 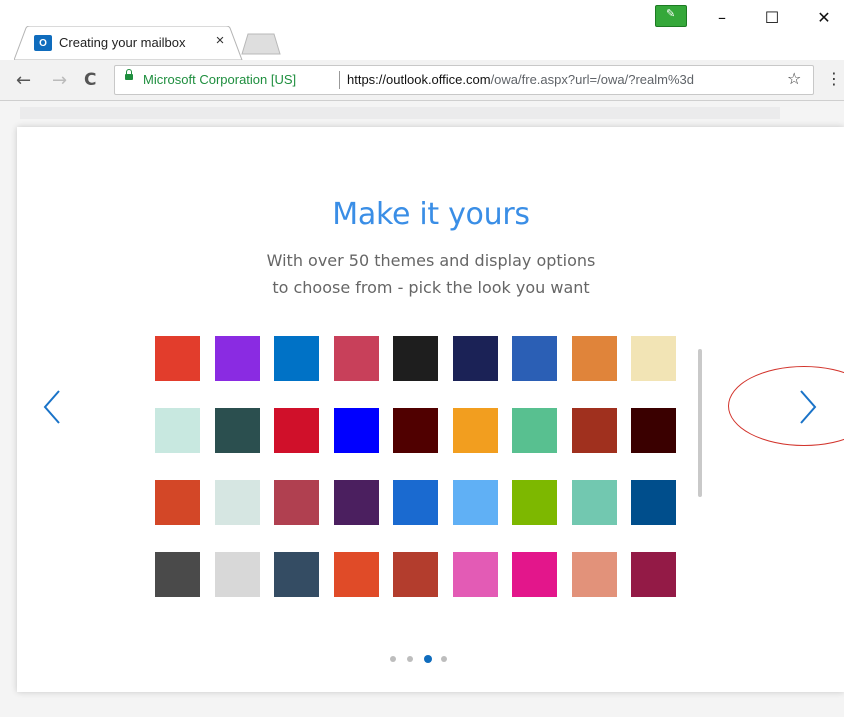 I want to click on subtitle-line-2: to choose from - pick the look you want, so click(x=431, y=287).